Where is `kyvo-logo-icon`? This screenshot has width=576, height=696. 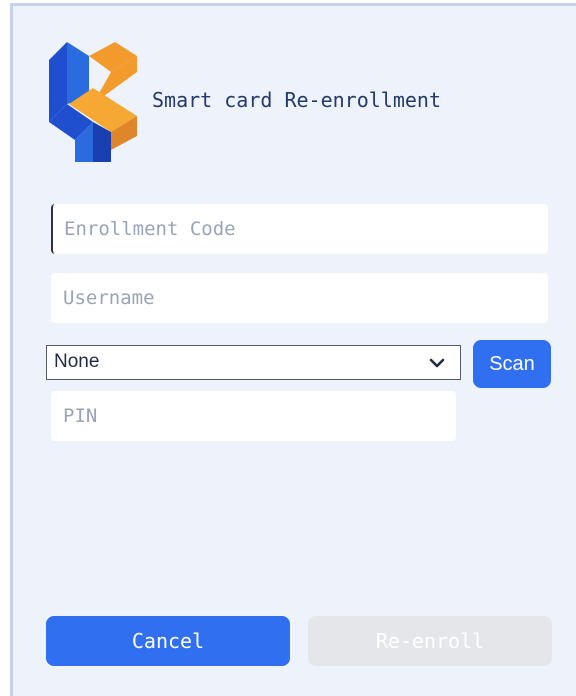
kyvo-logo-icon is located at coordinates (93, 102).